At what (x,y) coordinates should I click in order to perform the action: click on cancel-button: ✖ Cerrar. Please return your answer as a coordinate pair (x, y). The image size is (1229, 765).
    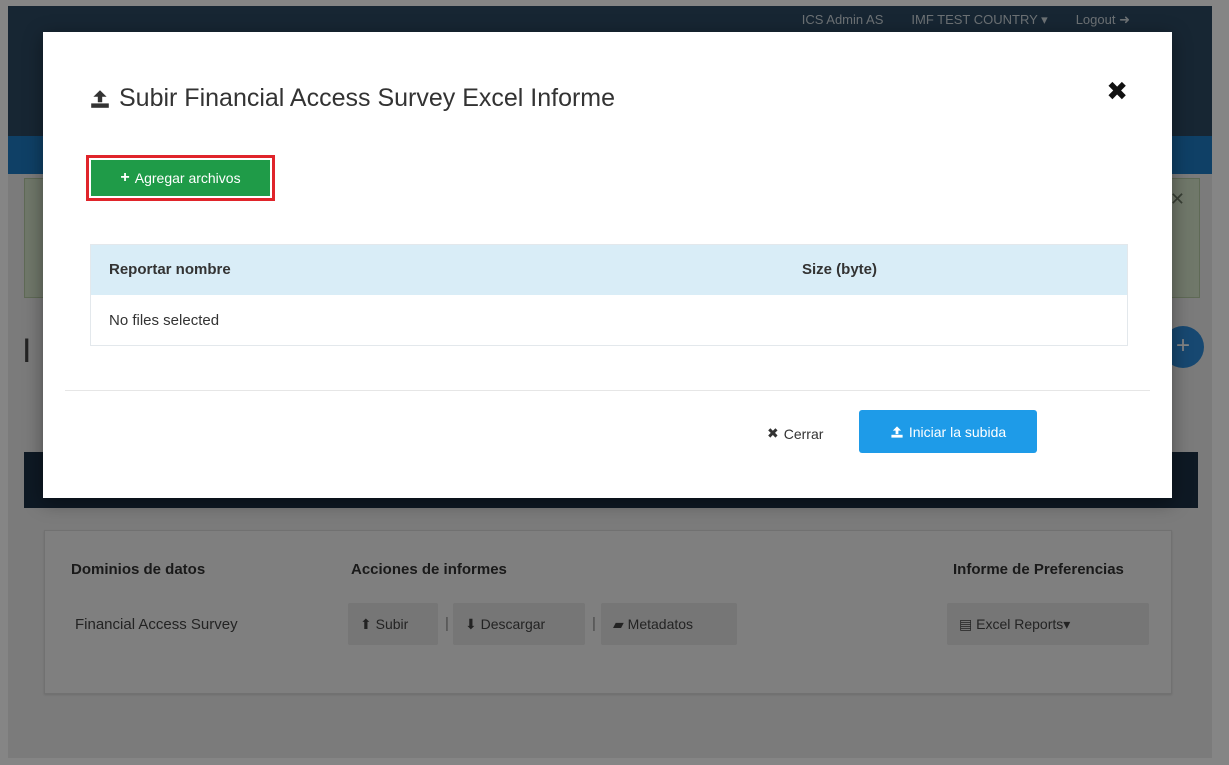
    Looking at the image, I should click on (795, 433).